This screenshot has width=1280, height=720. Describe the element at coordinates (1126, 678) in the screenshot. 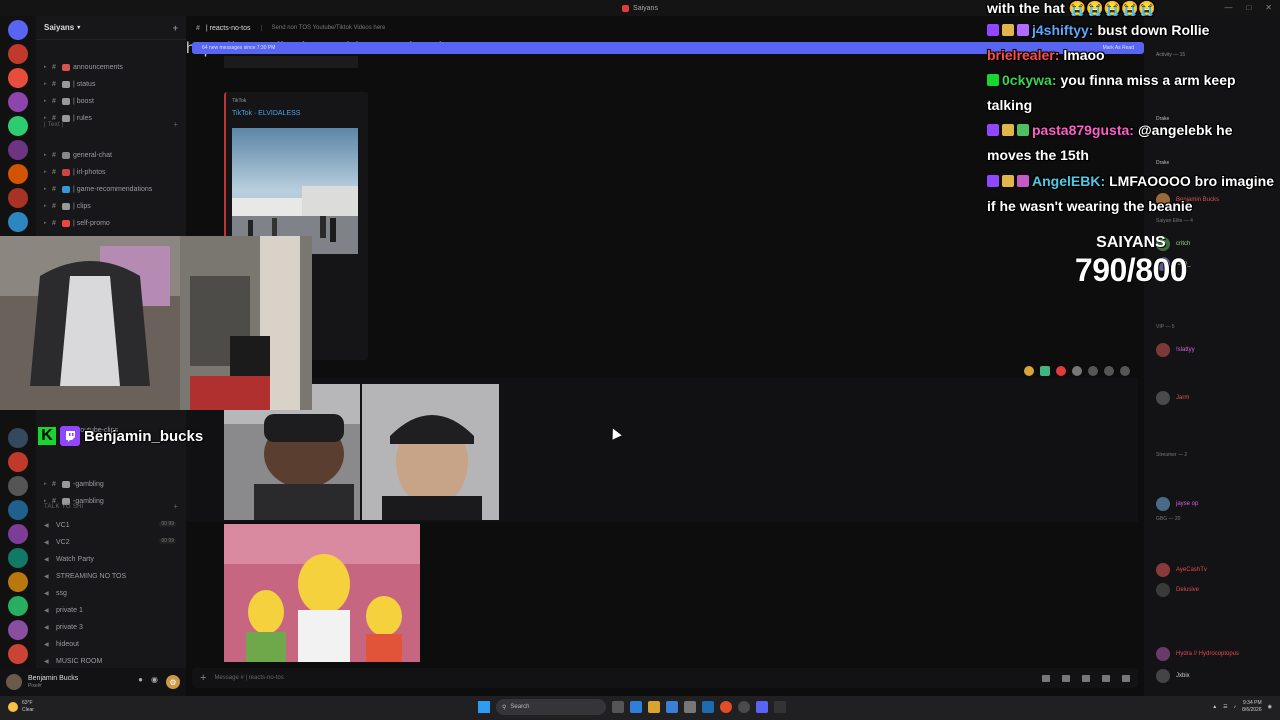

I see `apps-icon` at that location.